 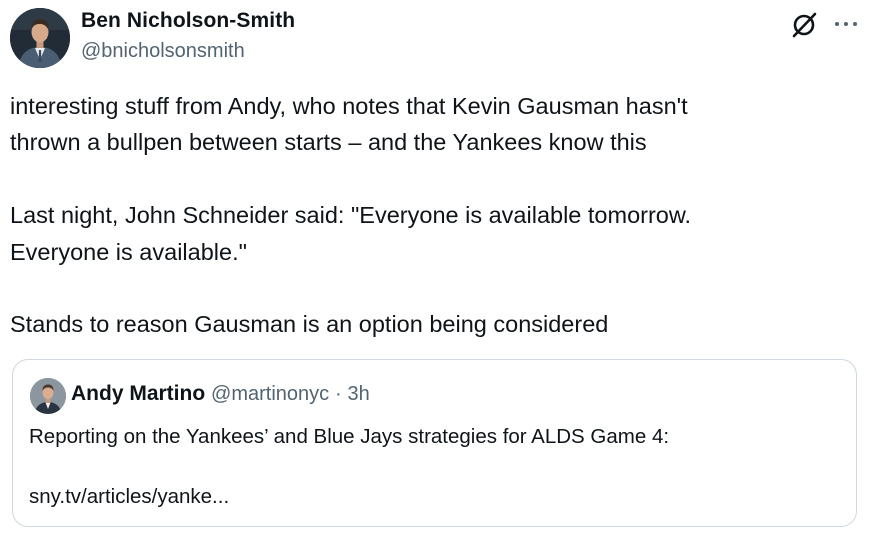 I want to click on author-handle: @bnicholsonsmith, so click(x=163, y=51).